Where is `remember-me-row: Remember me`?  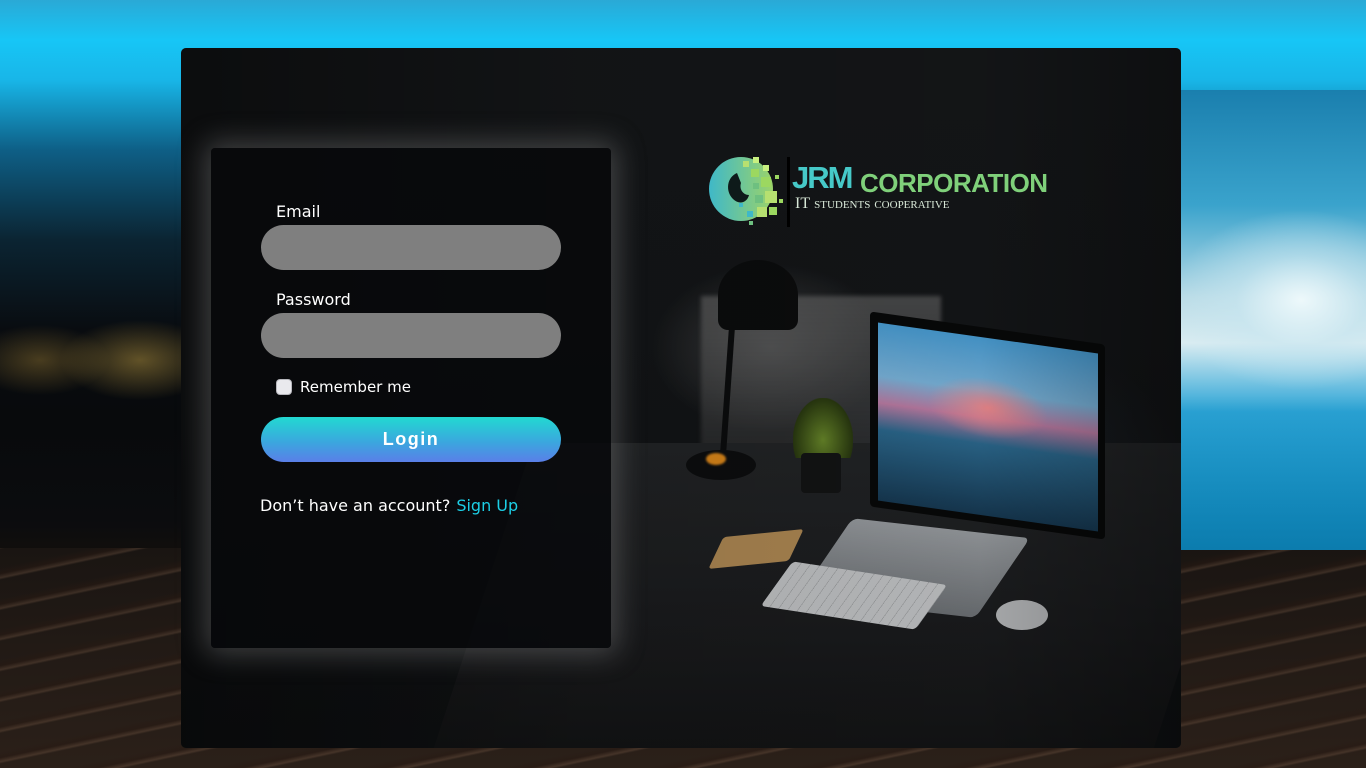
remember-me-row: Remember me is located at coordinates (343, 387).